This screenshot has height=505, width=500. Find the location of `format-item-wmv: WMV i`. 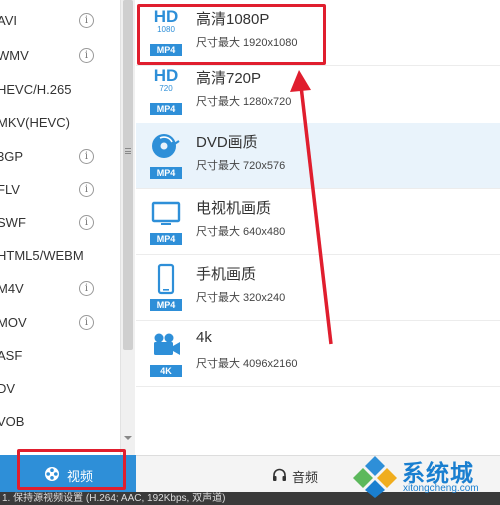

format-item-wmv: WMV i is located at coordinates (60, 55).